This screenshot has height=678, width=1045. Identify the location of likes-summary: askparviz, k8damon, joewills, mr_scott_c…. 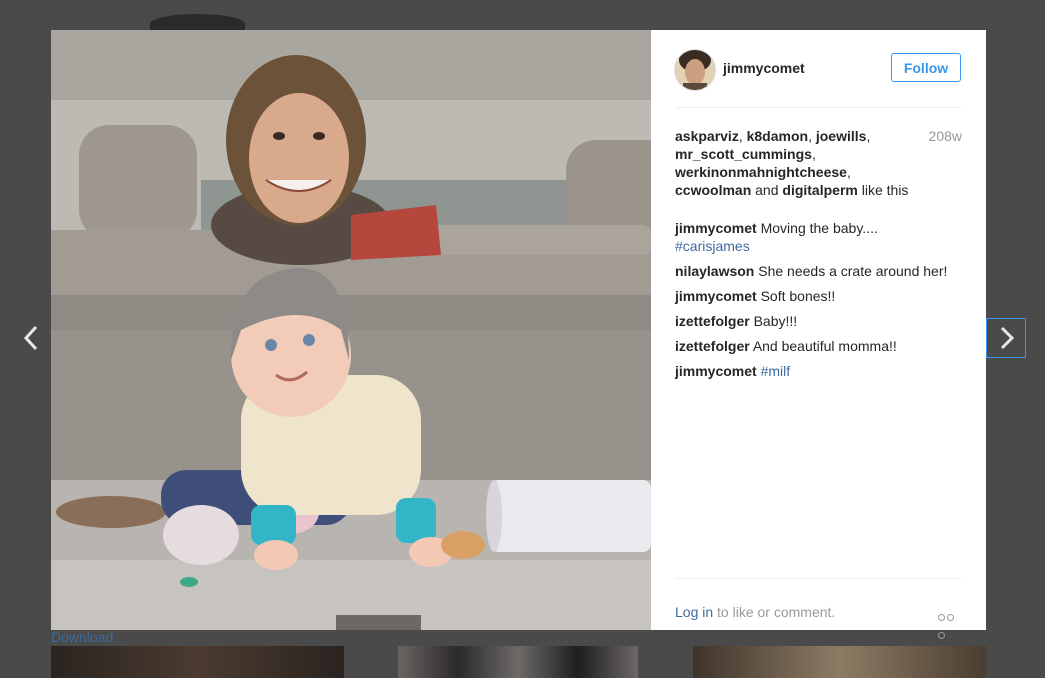
(792, 163).